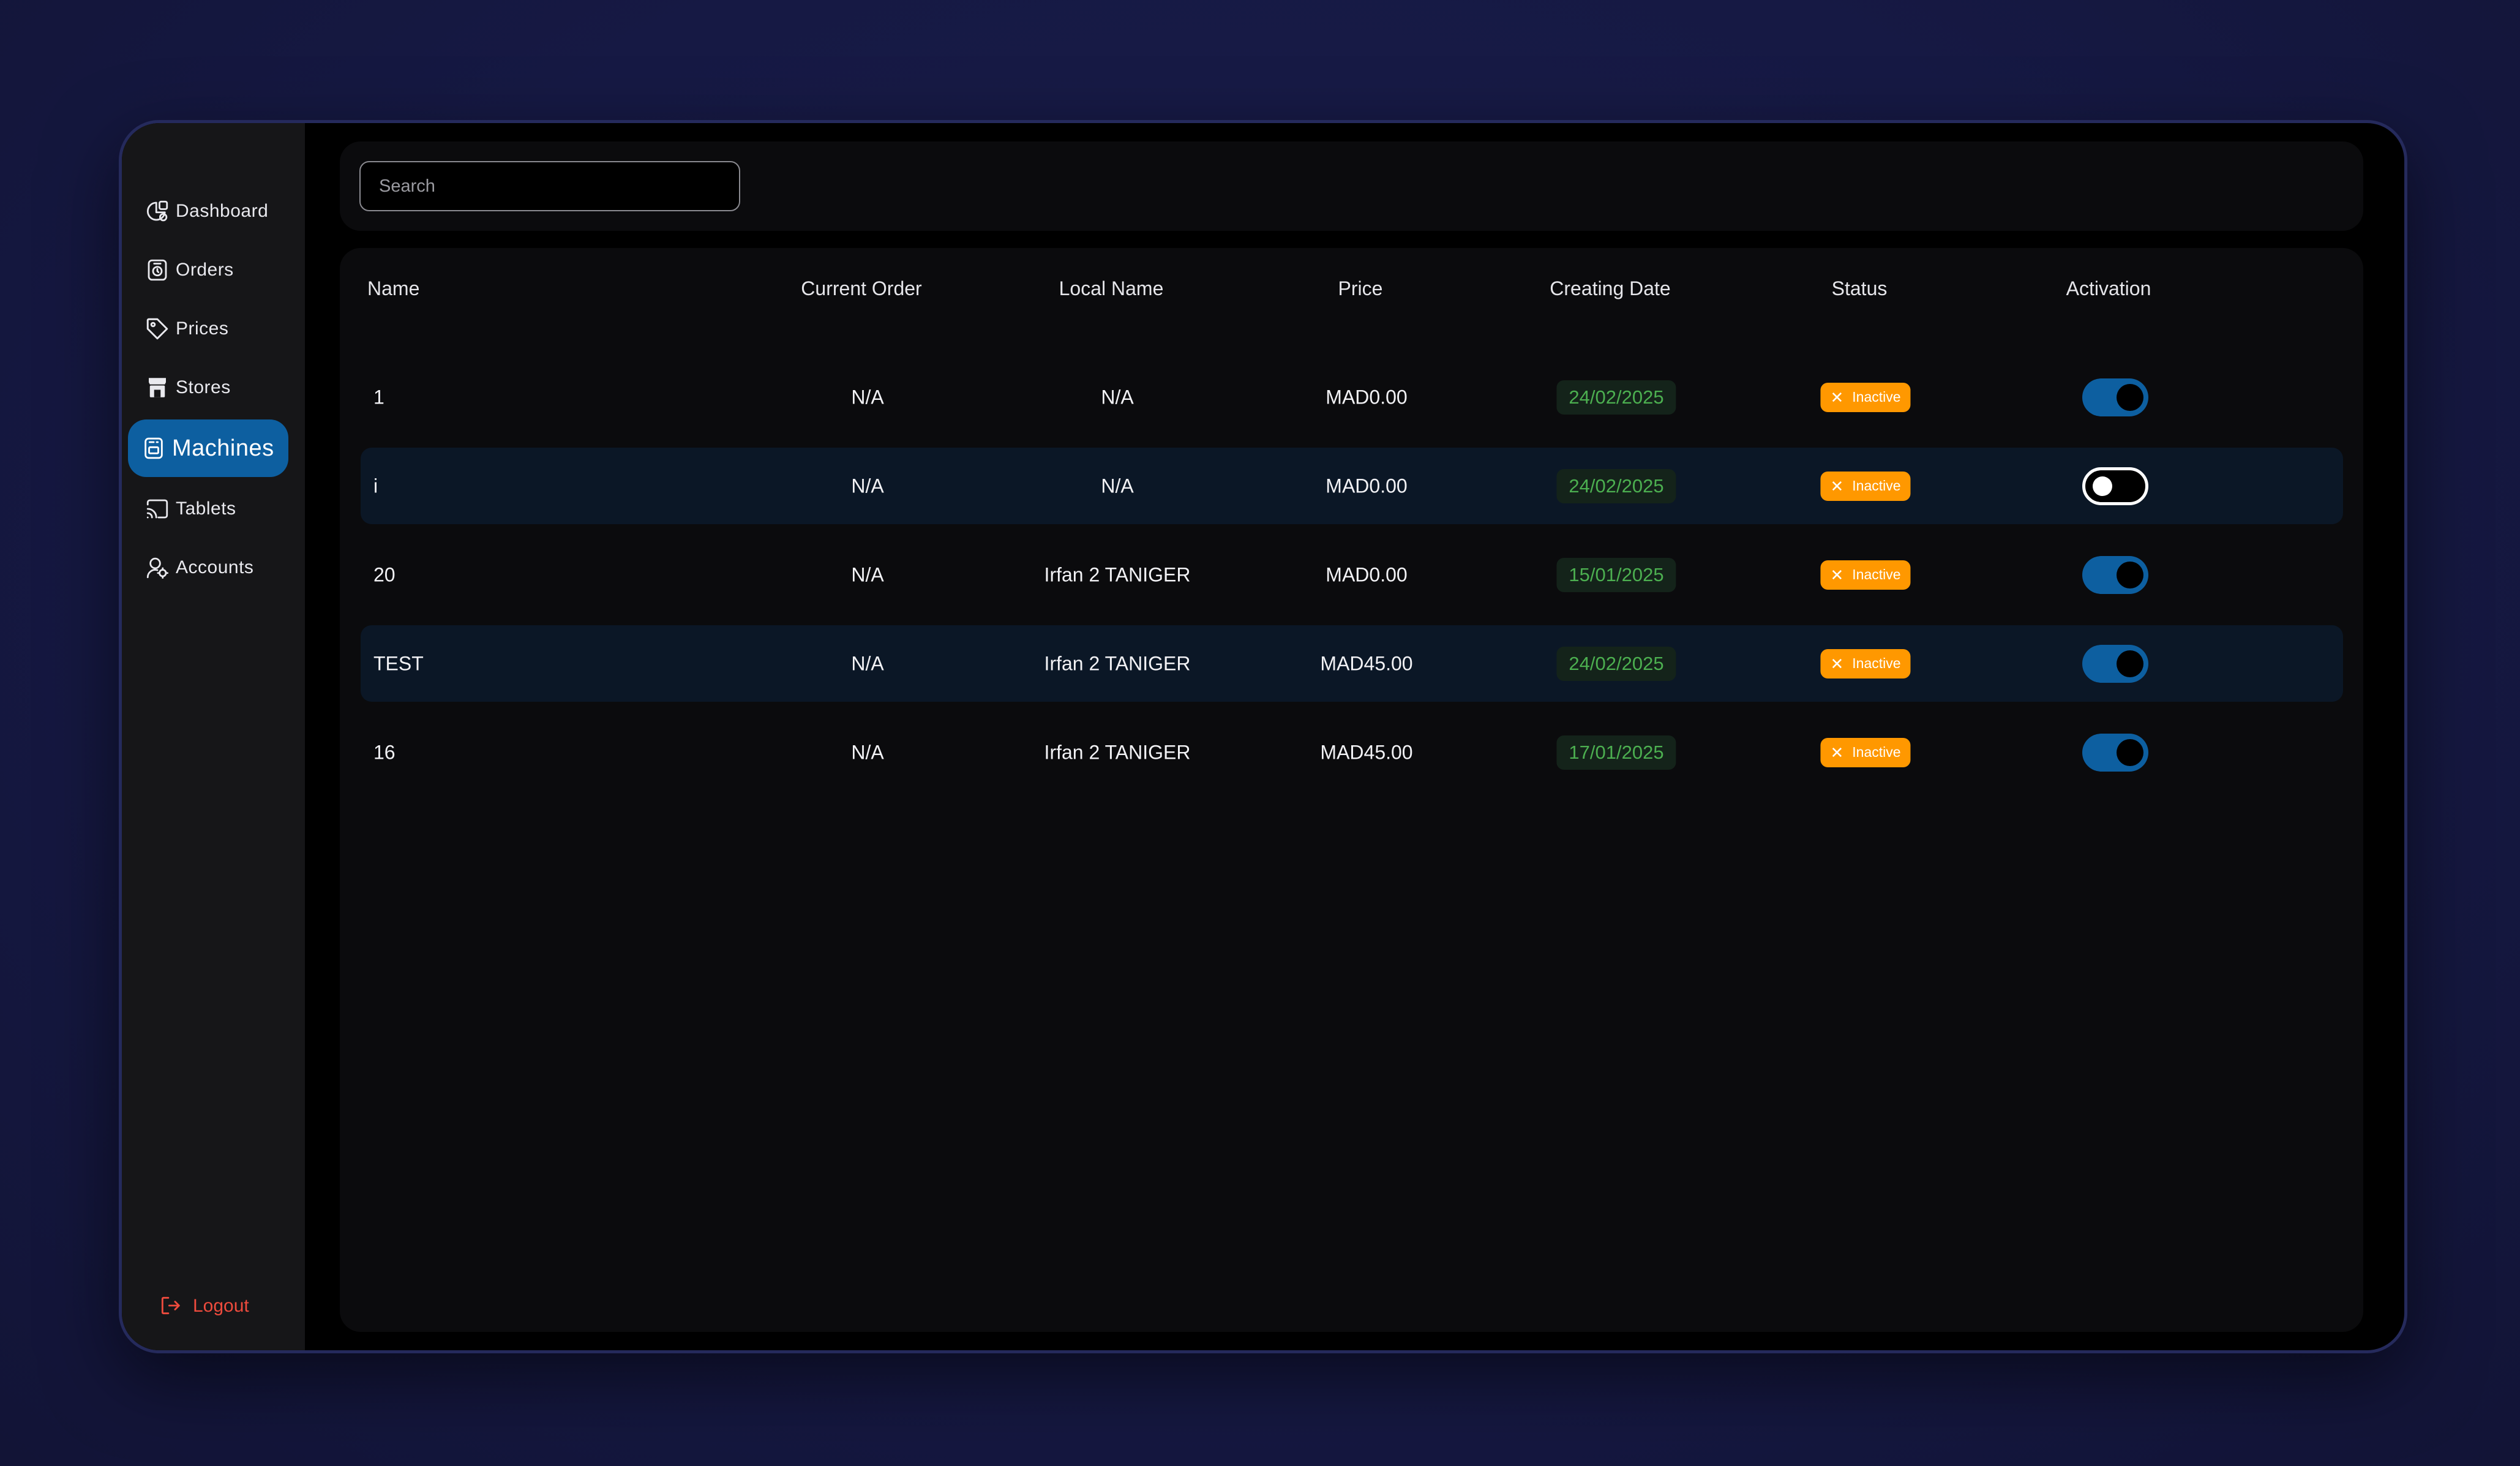  I want to click on cell-creating-date: 17/01/2025, so click(1616, 752).